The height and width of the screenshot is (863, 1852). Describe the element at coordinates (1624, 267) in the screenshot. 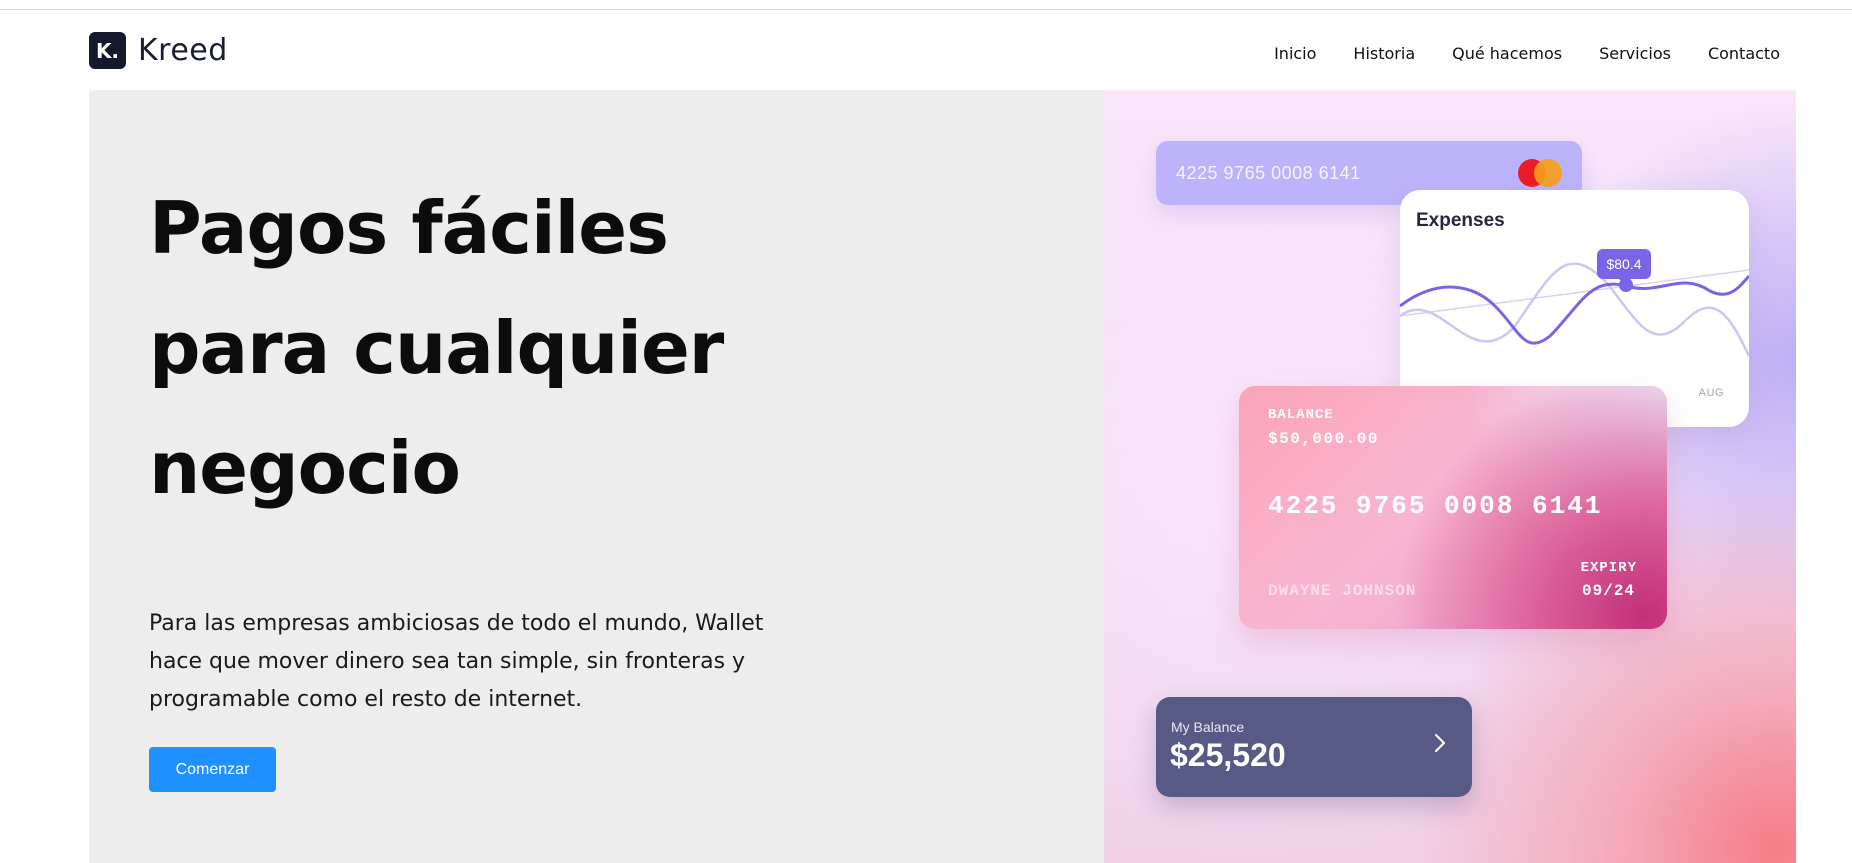

I see `expenses-tooltip: $80.4` at that location.